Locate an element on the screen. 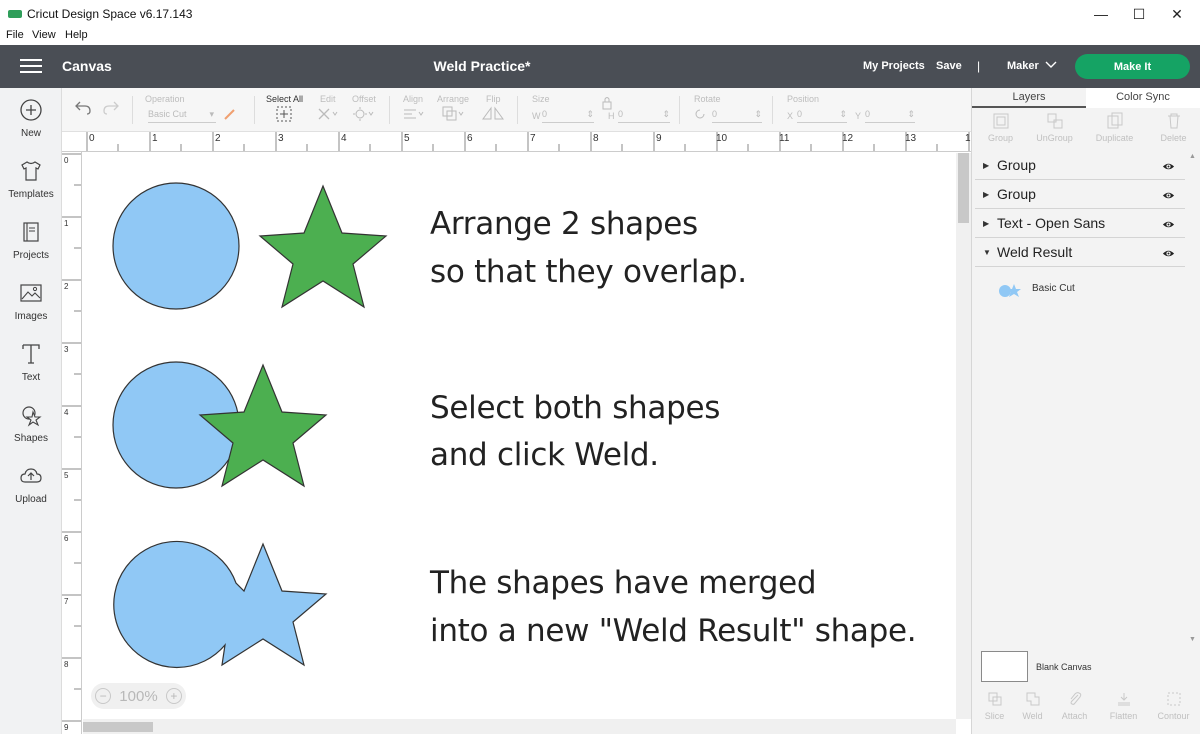 Image resolution: width=1200 pixels, height=734 pixels. align-label: Align is located at coordinates (413, 99).